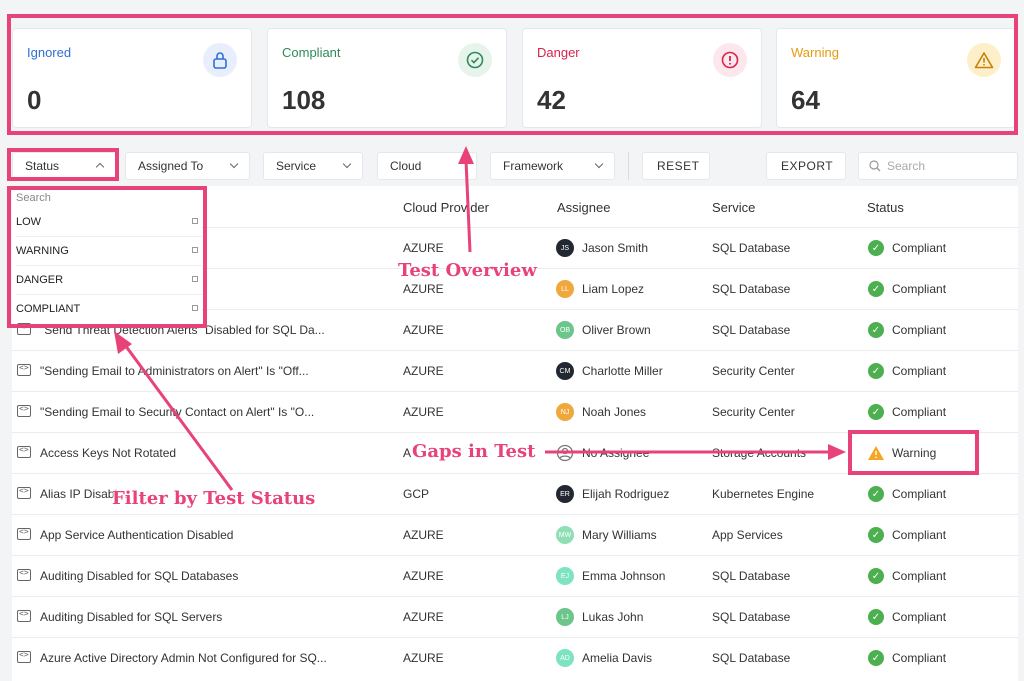  What do you see at coordinates (214, 498) in the screenshot?
I see `annotation-filter-by-status: Filter by Test Status` at bounding box center [214, 498].